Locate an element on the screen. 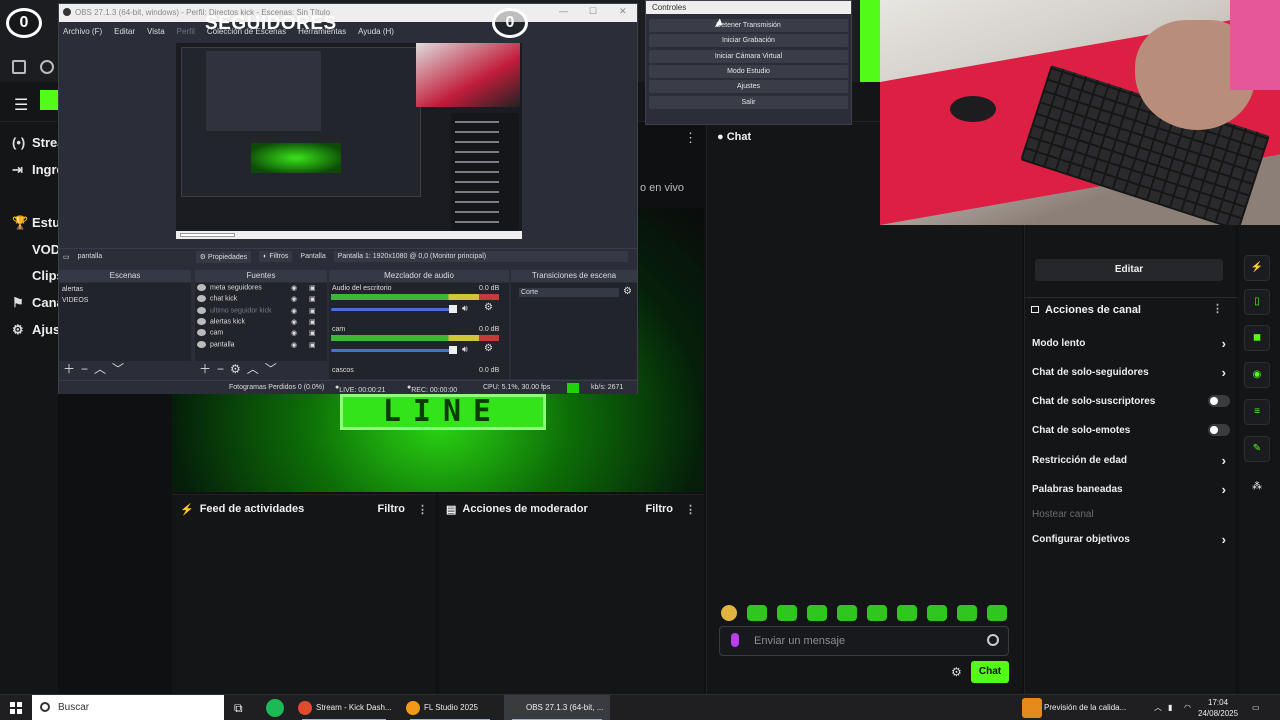 Image resolution: width=1280 pixels, height=720 pixels. microphone-tray-icon: ▮ is located at coordinates (1170, 707).